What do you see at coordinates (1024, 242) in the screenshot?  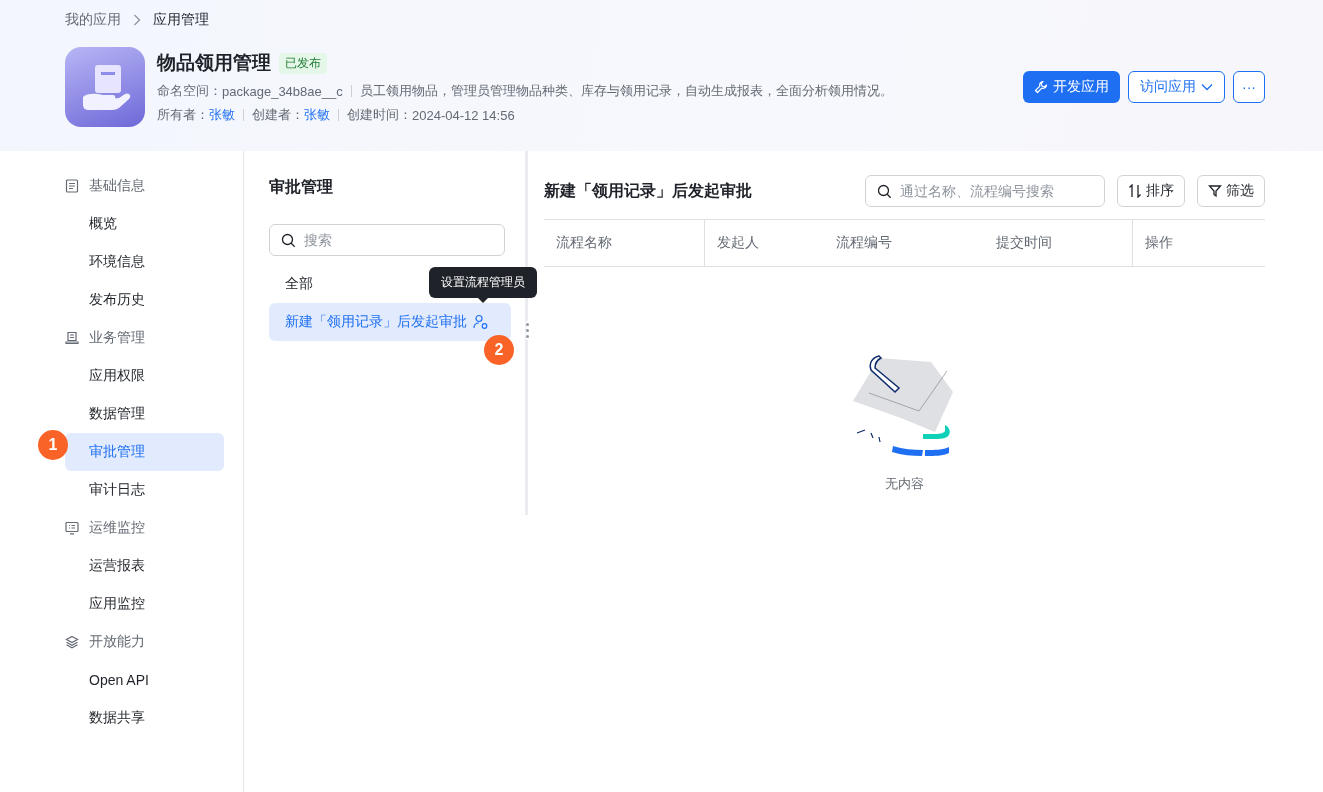 I see `column-header: 提交时间` at bounding box center [1024, 242].